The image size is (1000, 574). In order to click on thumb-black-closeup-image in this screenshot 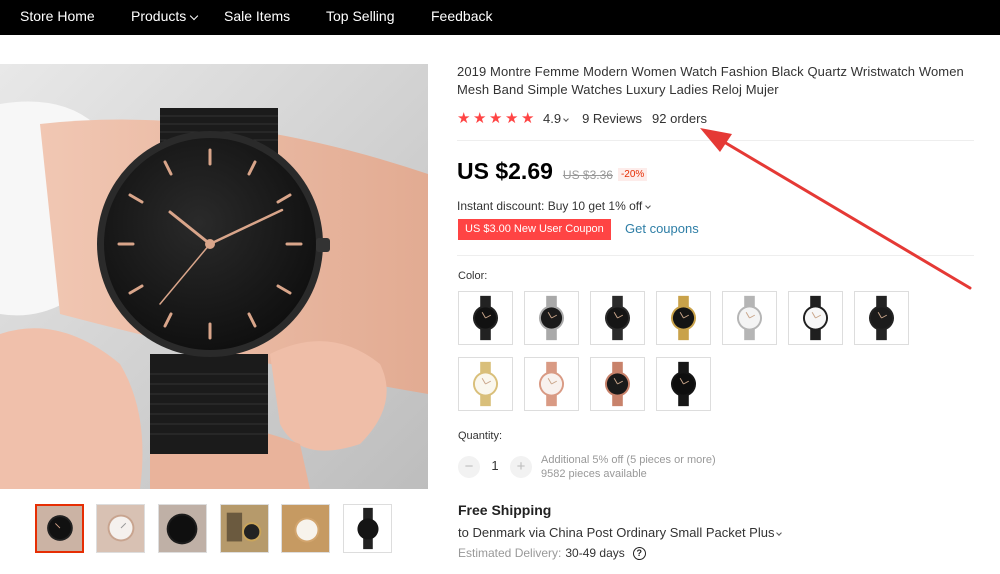, I will do `click(182, 528)`.